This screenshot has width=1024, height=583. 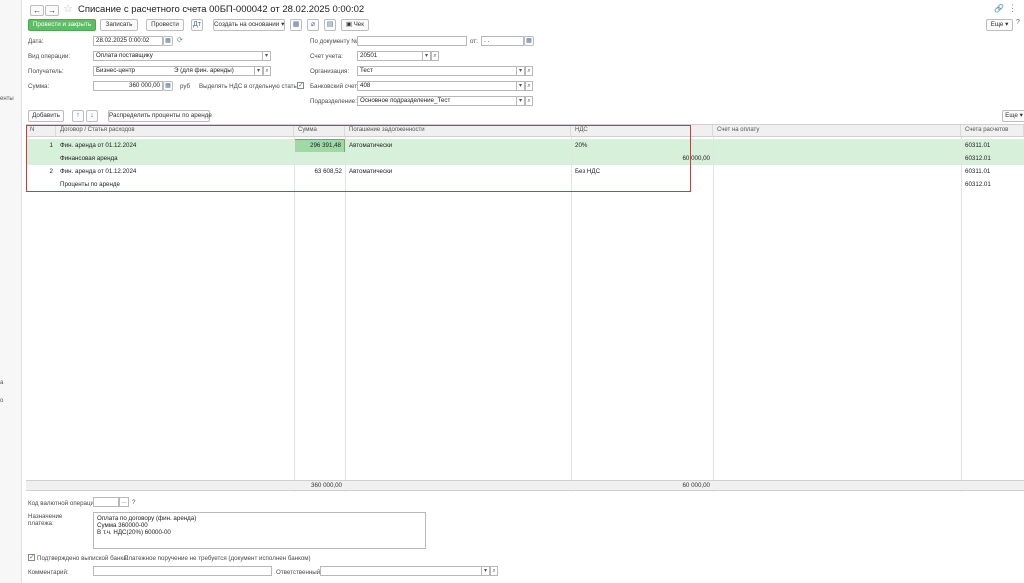 What do you see at coordinates (115, 70) in the screenshot?
I see `recipient-value: Бизнес-центр` at bounding box center [115, 70].